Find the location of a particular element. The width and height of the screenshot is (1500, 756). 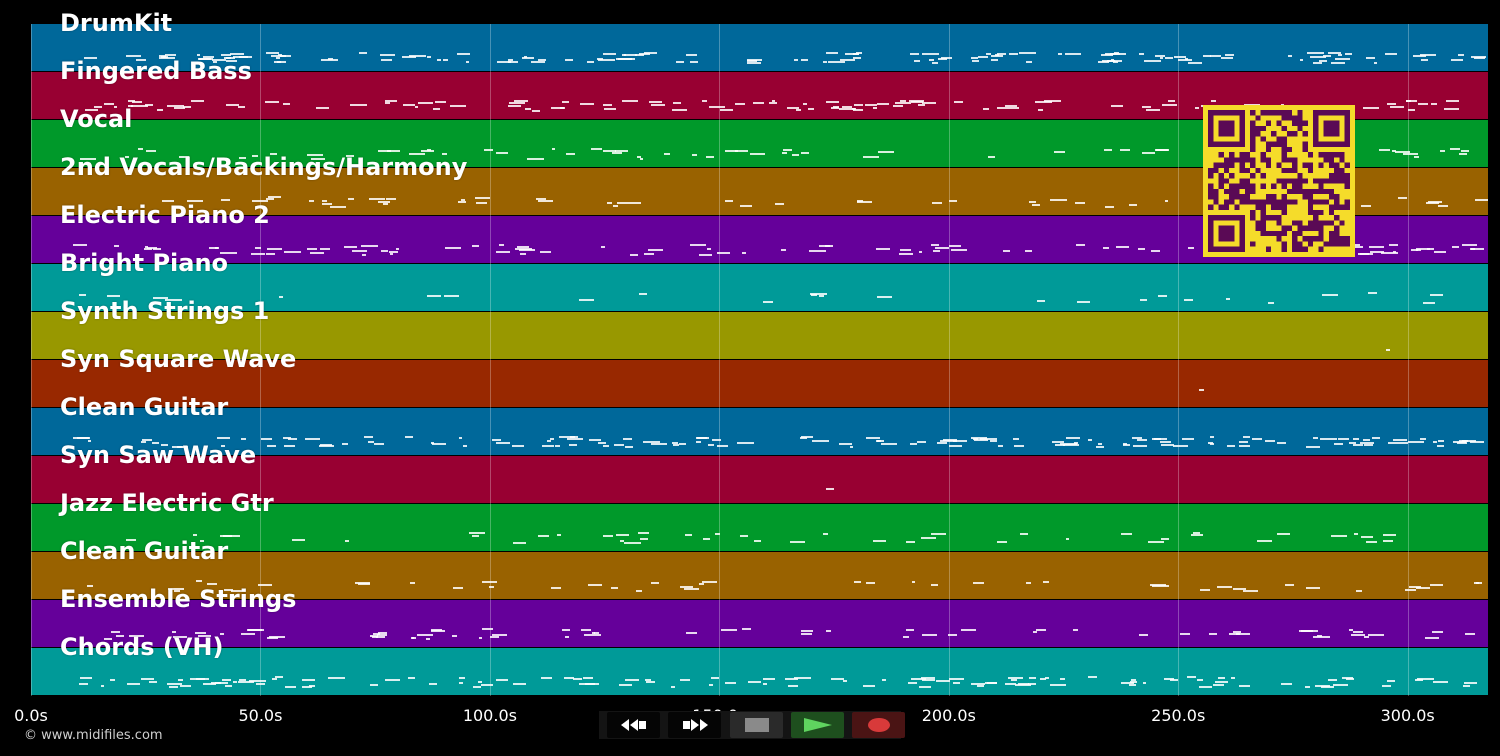

record-button is located at coordinates (878, 725).